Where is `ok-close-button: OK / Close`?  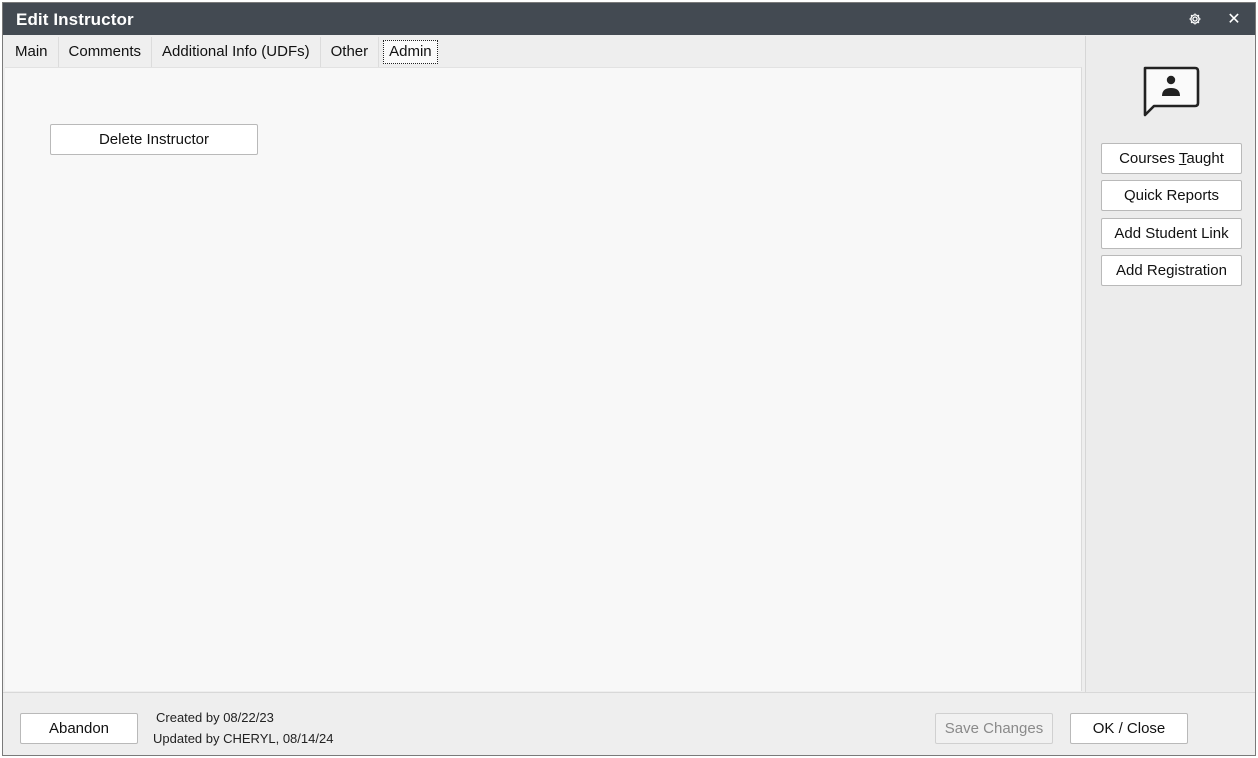
ok-close-button: OK / Close is located at coordinates (1129, 728).